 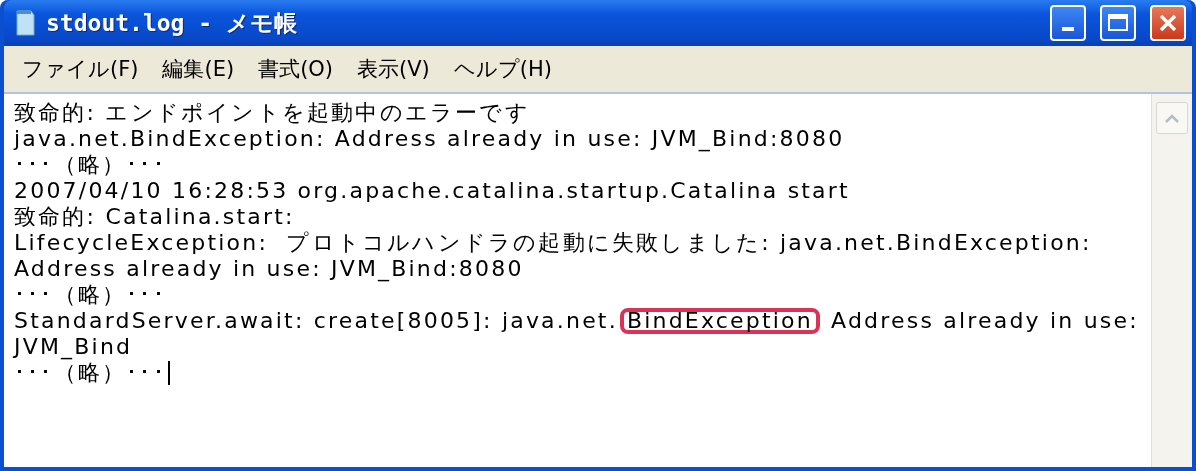 I want to click on maximize-button, so click(x=1118, y=23).